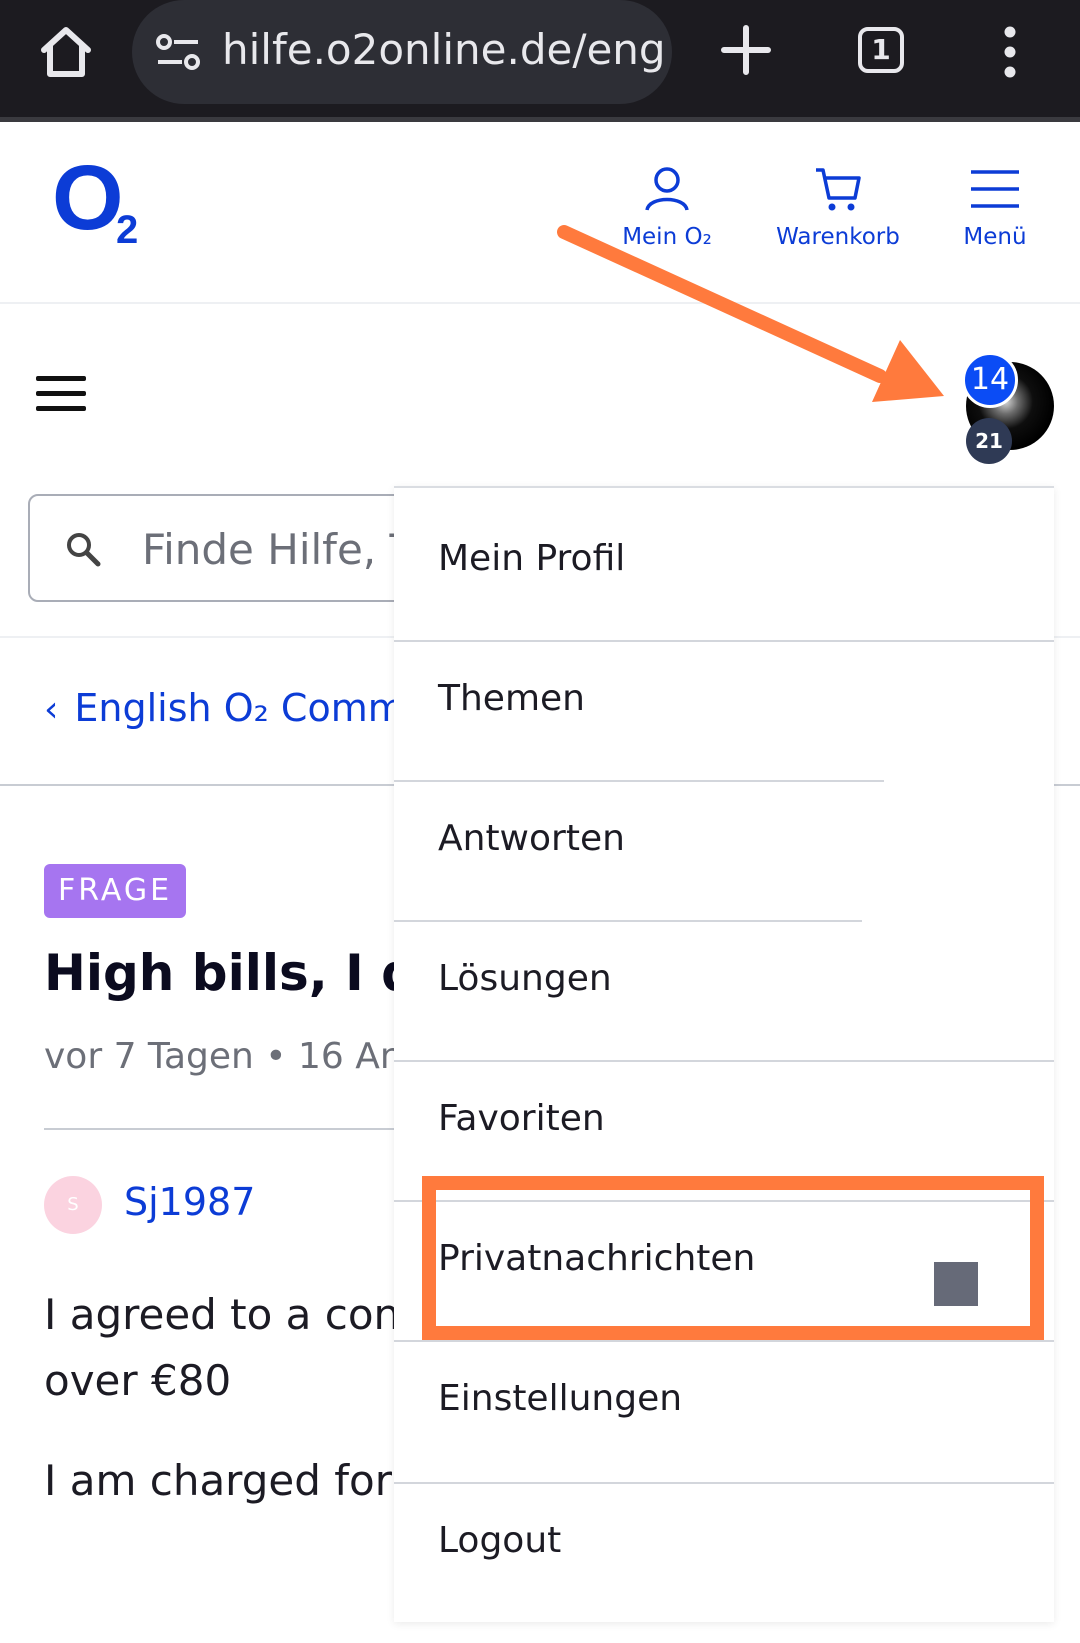 This screenshot has height=1643, width=1080. What do you see at coordinates (750, 313) in the screenshot?
I see `annotation-arrow` at bounding box center [750, 313].